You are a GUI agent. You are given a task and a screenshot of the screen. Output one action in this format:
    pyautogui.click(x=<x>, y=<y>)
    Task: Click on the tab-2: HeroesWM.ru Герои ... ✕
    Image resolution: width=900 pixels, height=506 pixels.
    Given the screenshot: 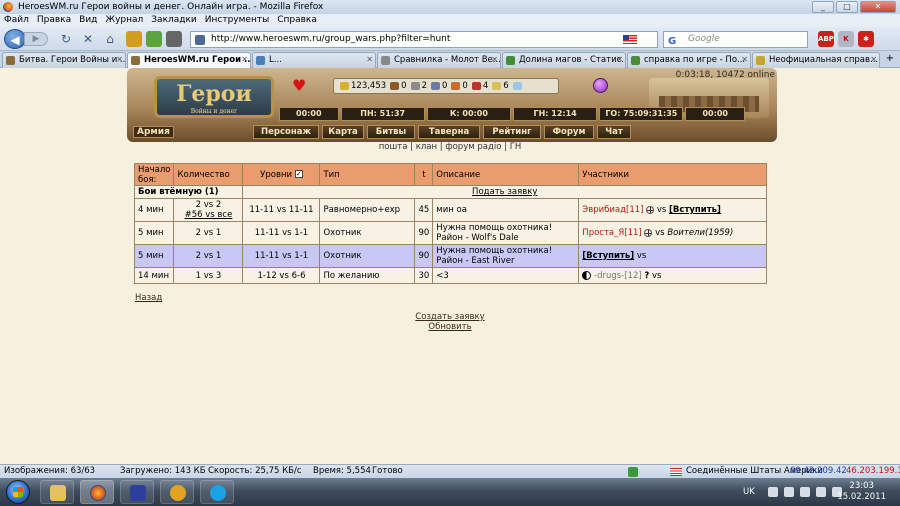 What is the action you would take?
    pyautogui.click(x=189, y=60)
    